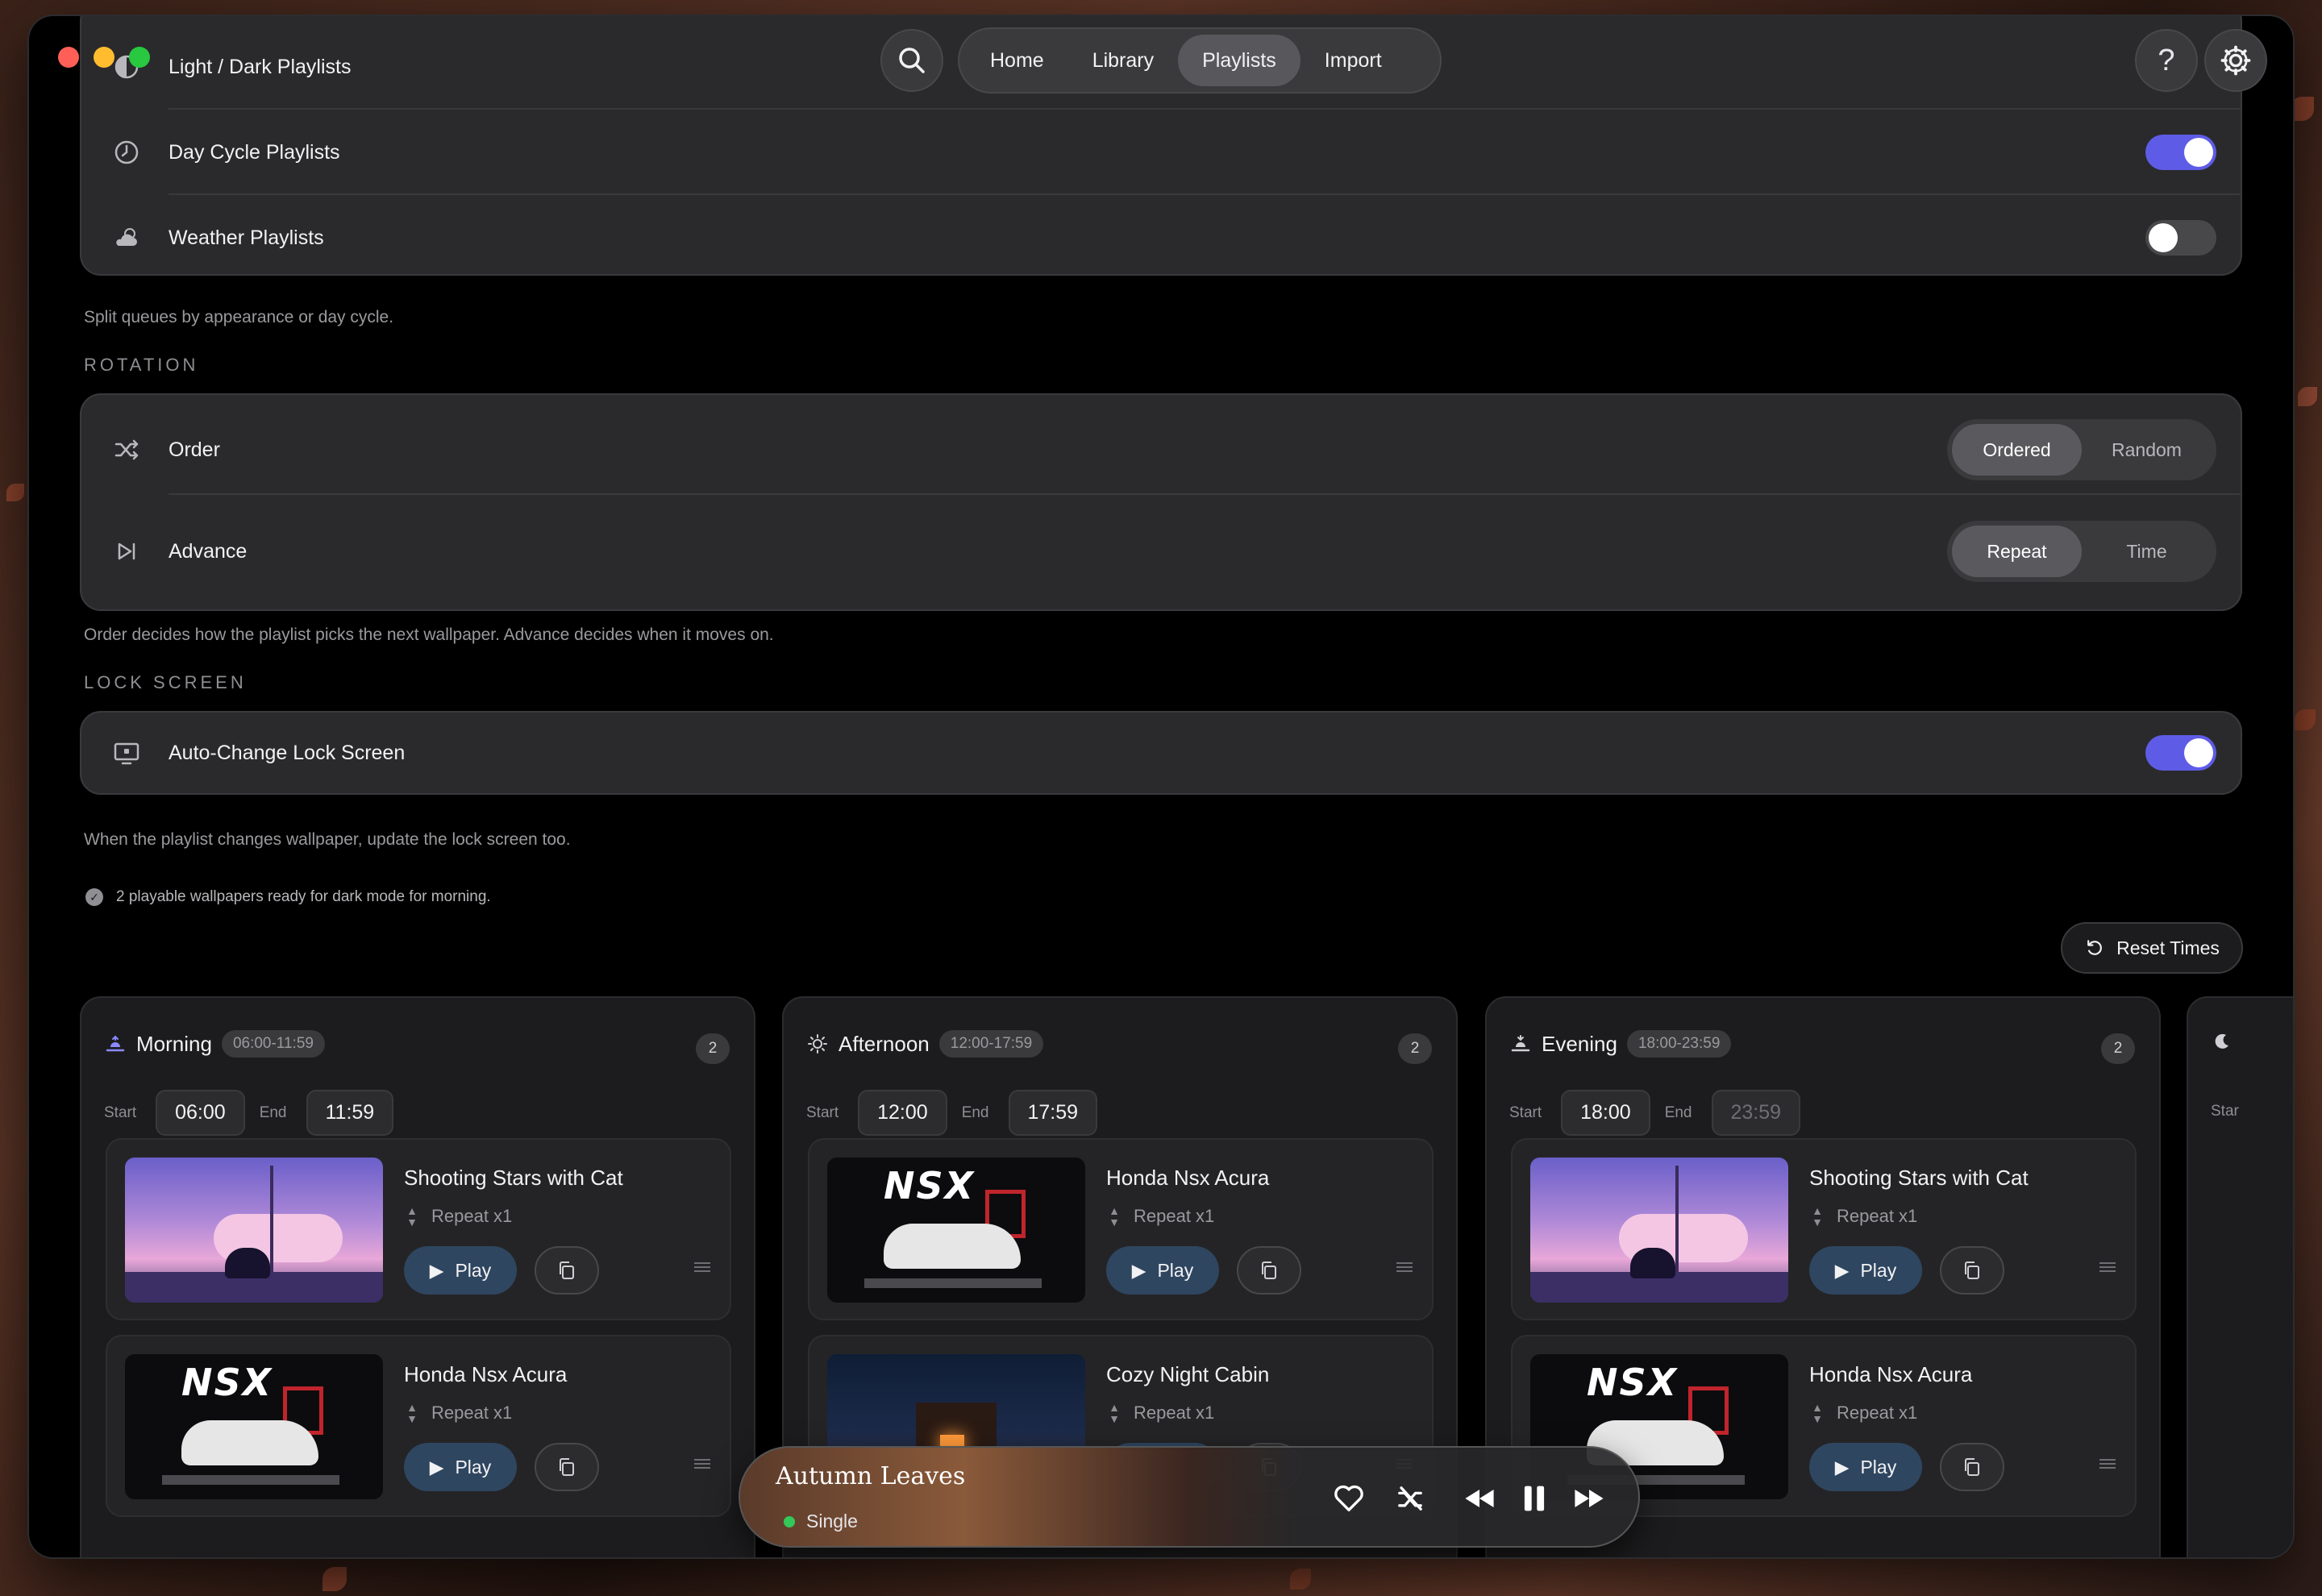 Image resolution: width=2322 pixels, height=1596 pixels. I want to click on advance-option-repeat: Repeat, so click(2017, 551).